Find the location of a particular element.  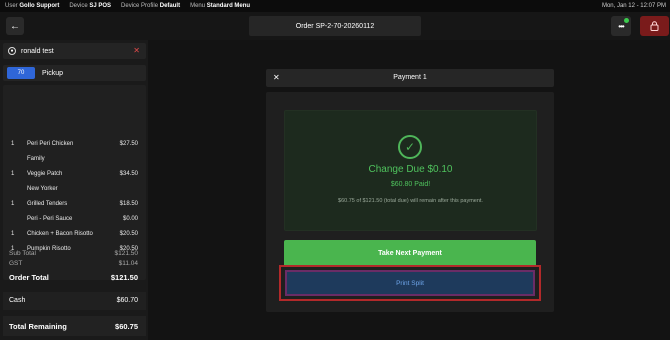

item-price: $0.00 is located at coordinates (130, 219).